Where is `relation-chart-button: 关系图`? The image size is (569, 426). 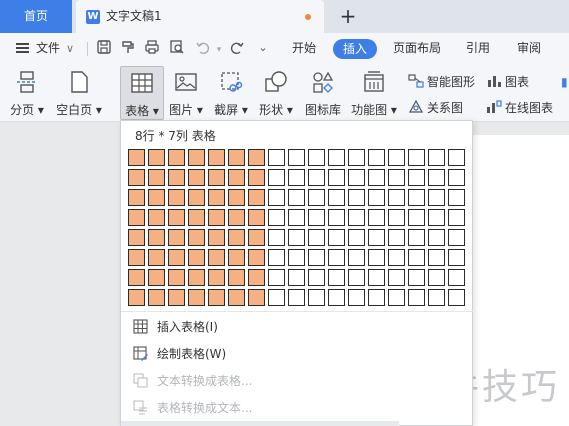
relation-chart-button: 关系图 is located at coordinates (435, 108).